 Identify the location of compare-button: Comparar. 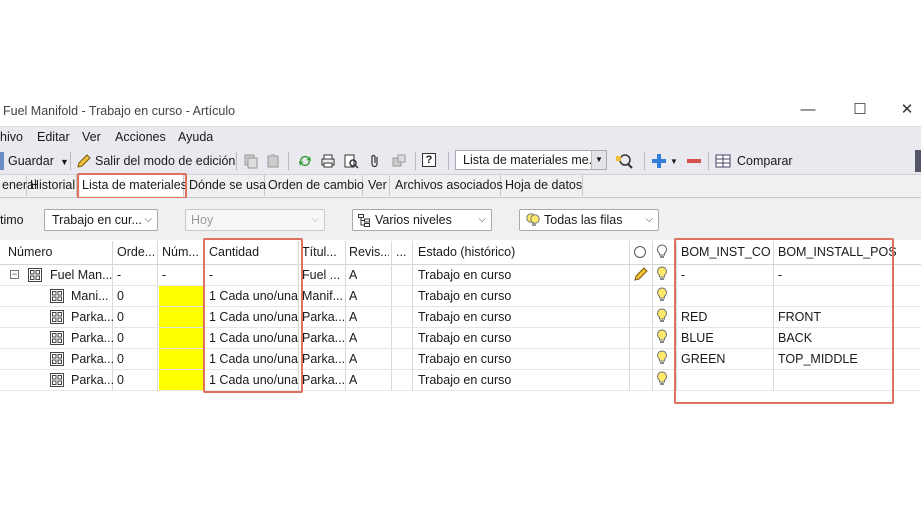
(765, 161).